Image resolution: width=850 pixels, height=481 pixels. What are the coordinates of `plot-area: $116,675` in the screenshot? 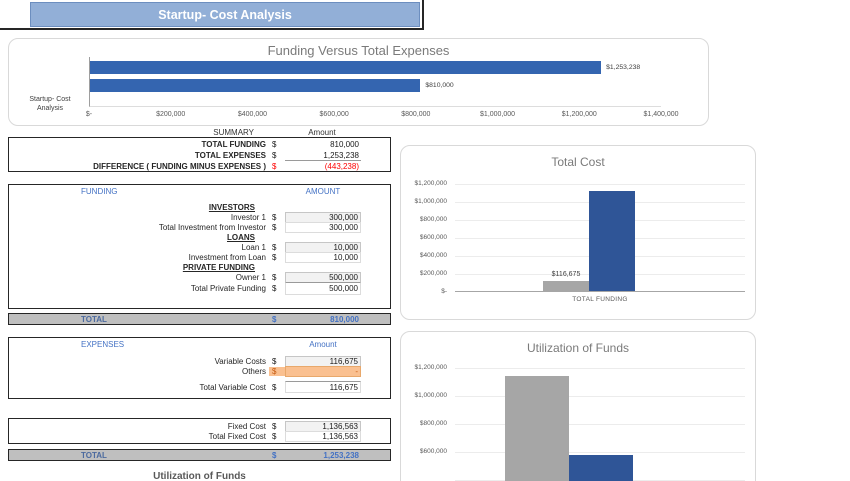 It's located at (600, 238).